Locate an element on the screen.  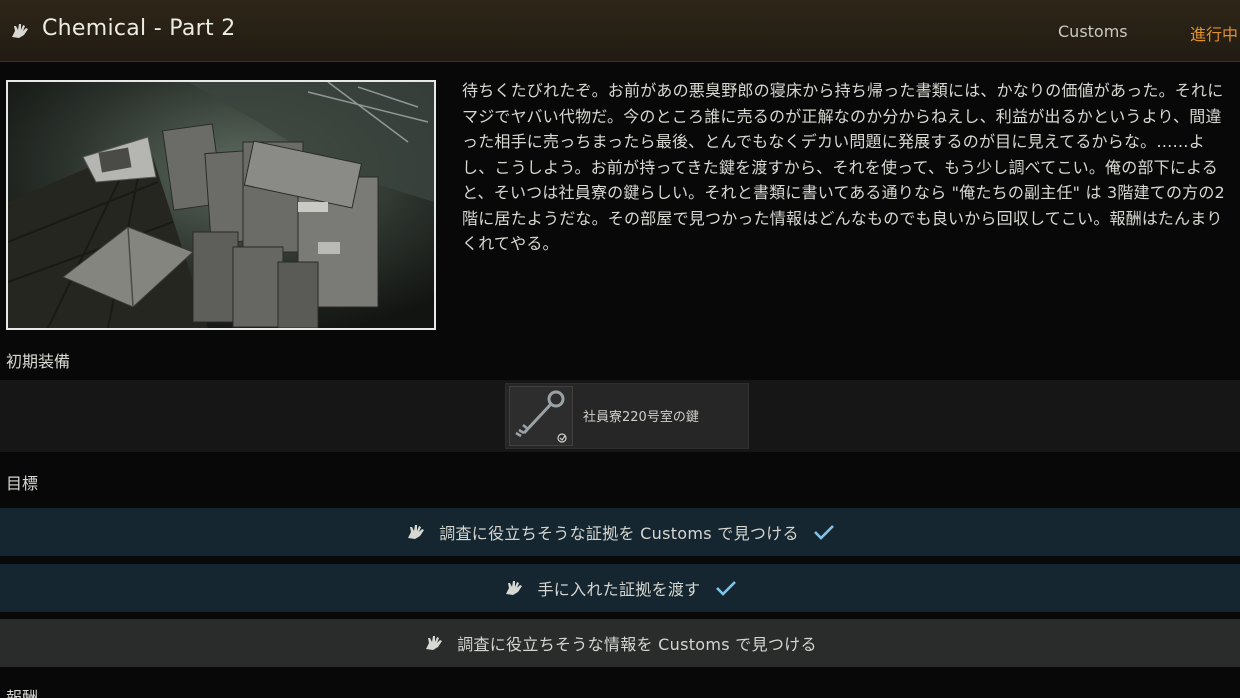
objective-row: 手に入れた証拠を渡す is located at coordinates (620, 588).